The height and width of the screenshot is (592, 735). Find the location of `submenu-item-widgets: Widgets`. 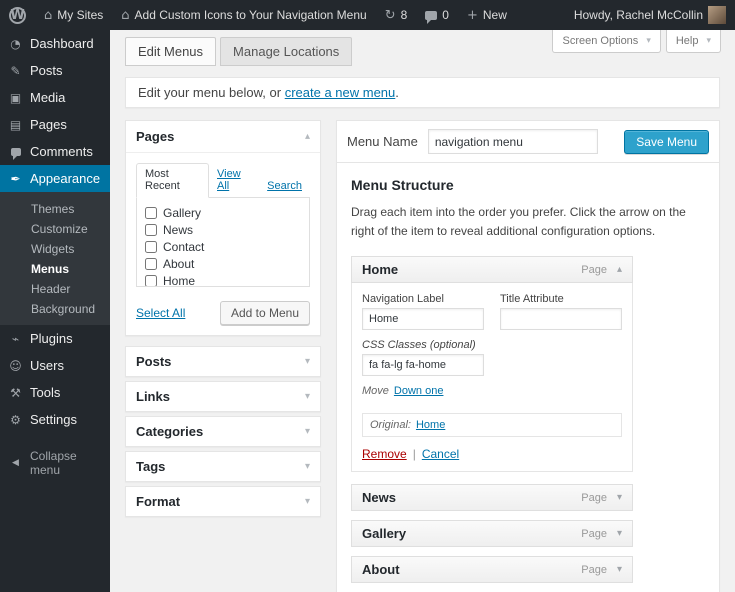

submenu-item-widgets: Widgets is located at coordinates (55, 249).